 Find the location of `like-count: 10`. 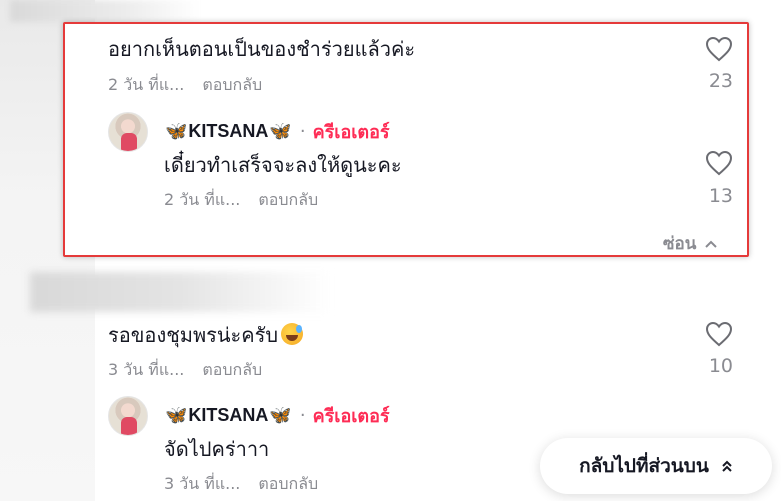

like-count: 10 is located at coordinates (720, 366).